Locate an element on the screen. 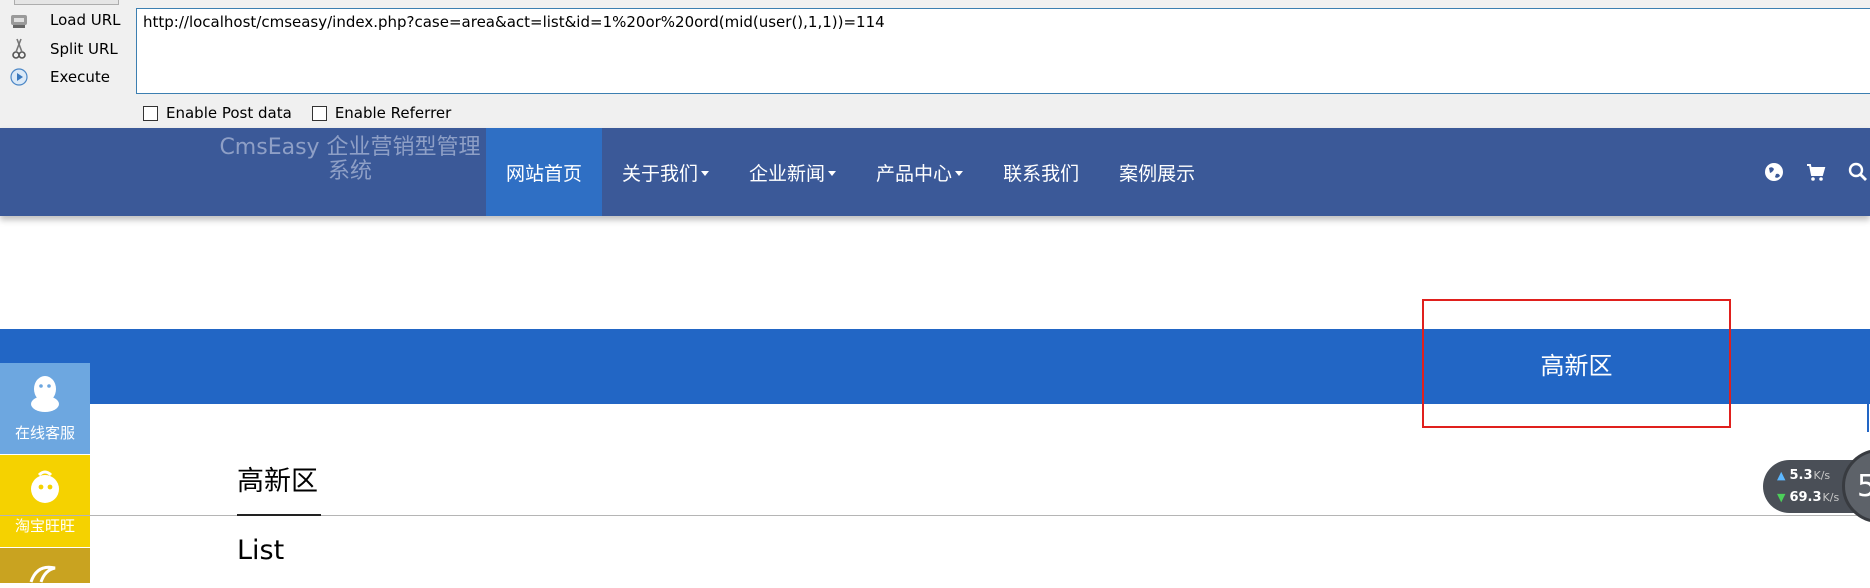  scissors-icon is located at coordinates (19, 49).